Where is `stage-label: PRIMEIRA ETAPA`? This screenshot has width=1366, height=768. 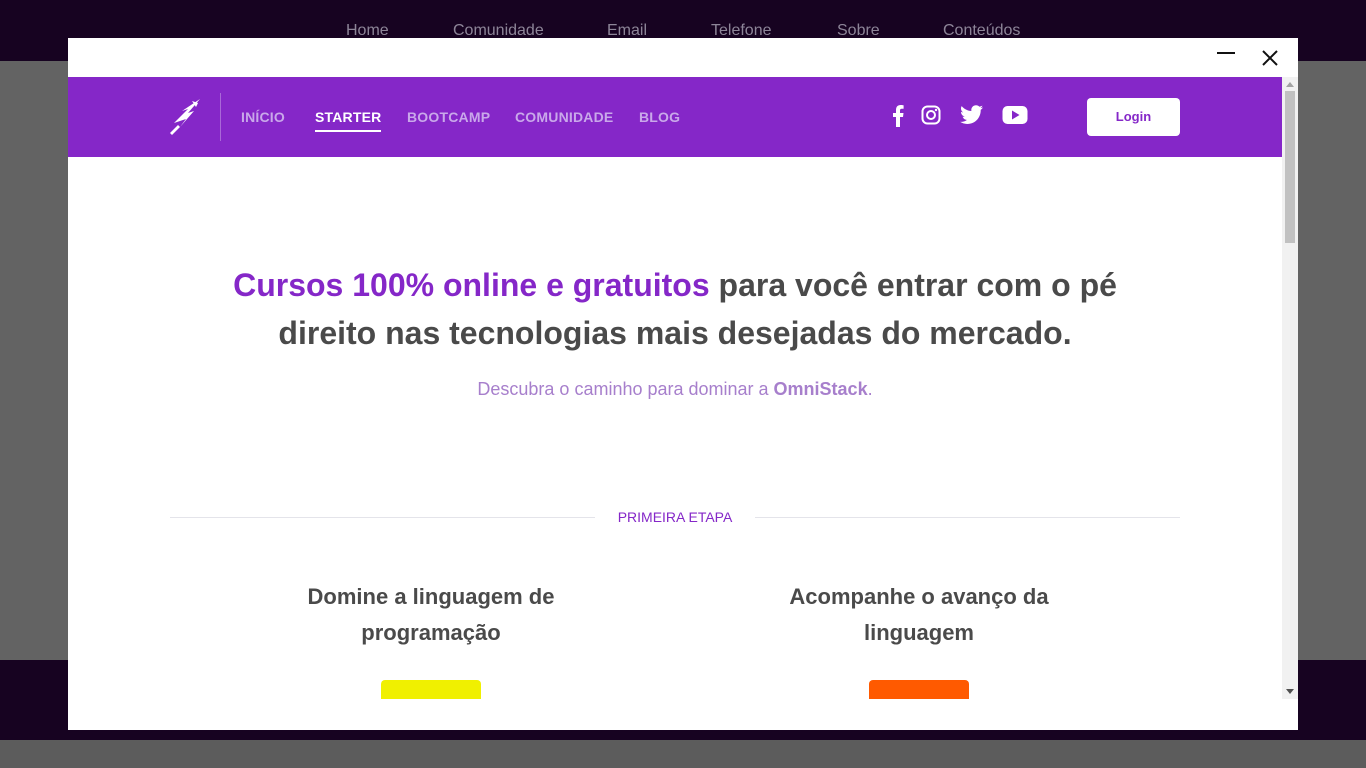 stage-label: PRIMEIRA ETAPA is located at coordinates (675, 517).